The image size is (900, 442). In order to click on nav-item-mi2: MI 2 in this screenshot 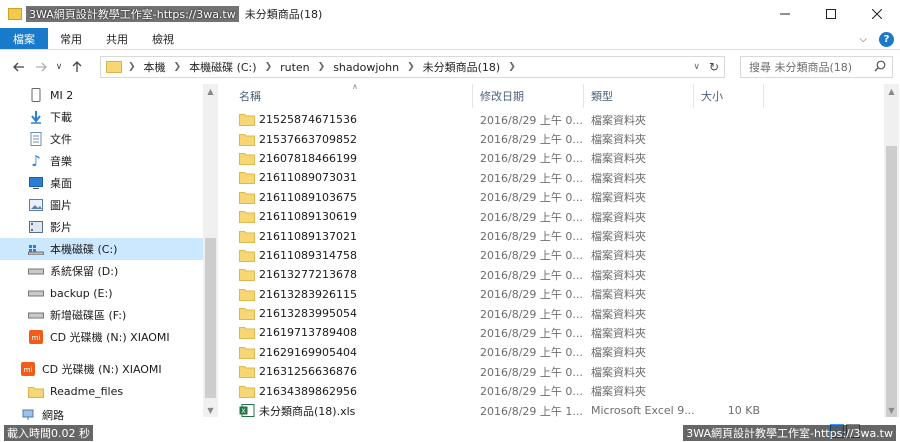, I will do `click(50, 95)`.